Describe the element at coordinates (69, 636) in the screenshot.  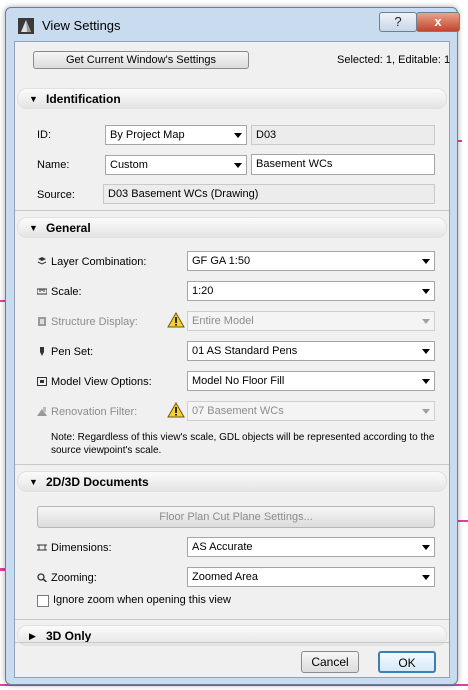
I see `section-title: 3D Only` at that location.